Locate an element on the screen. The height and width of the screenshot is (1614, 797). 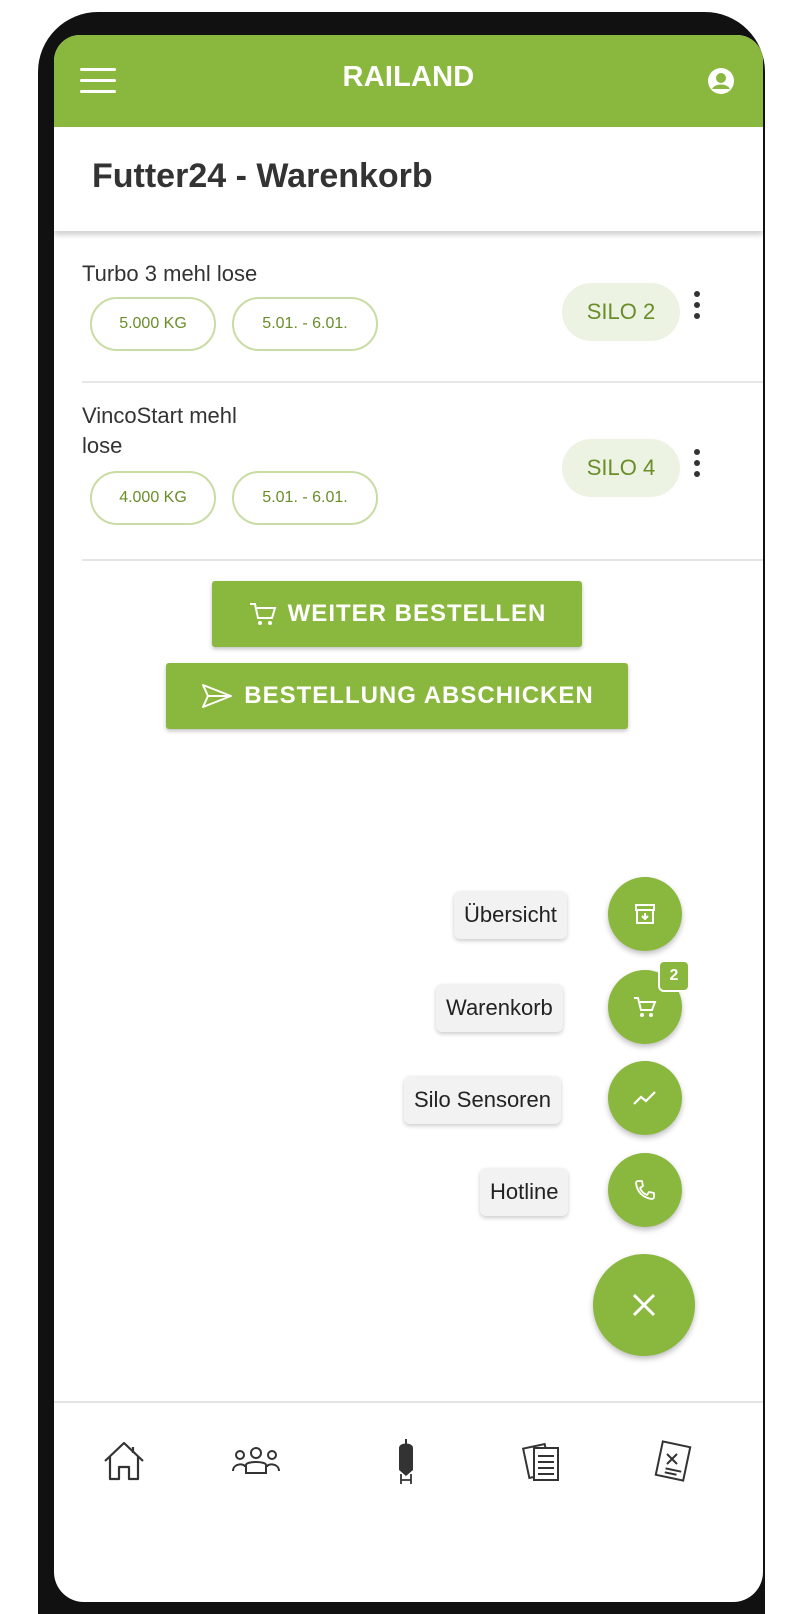
overview-fab is located at coordinates (645, 914).